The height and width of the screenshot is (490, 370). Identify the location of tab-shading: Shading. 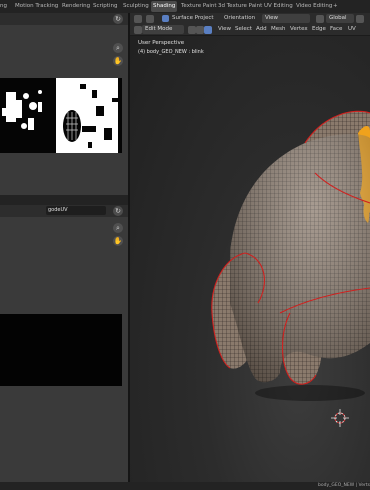
(164, 6).